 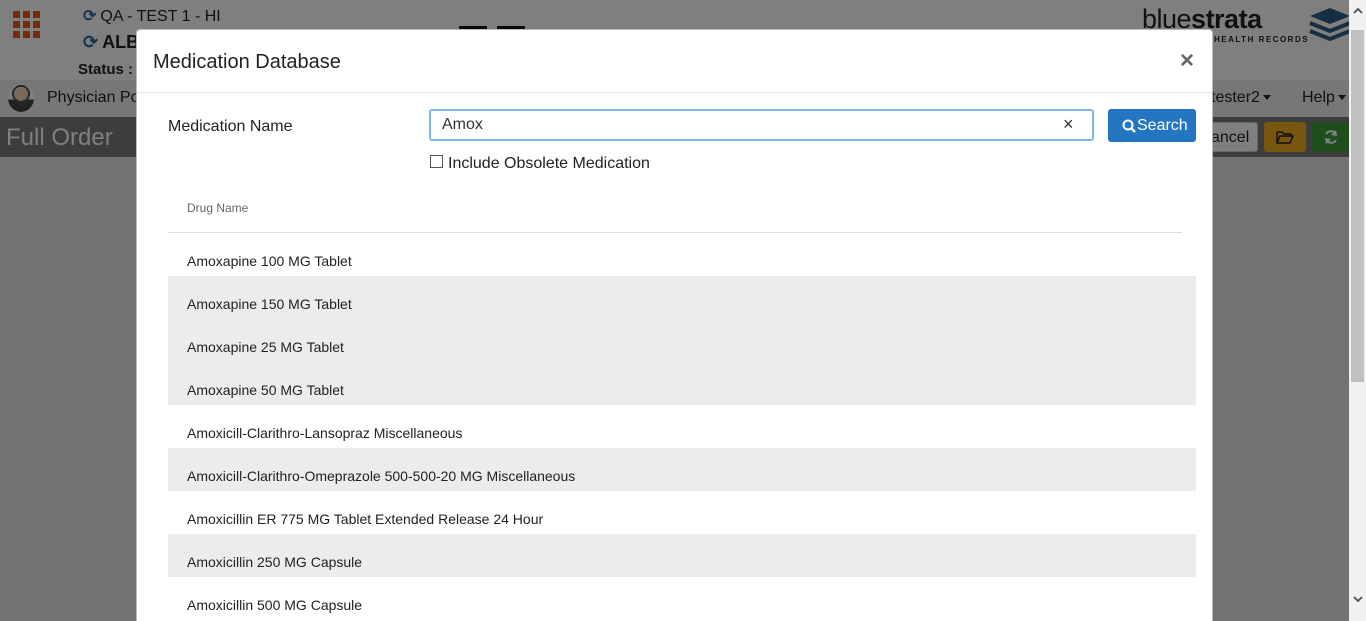 What do you see at coordinates (1358, 599) in the screenshot?
I see `scroll-down-icon` at bounding box center [1358, 599].